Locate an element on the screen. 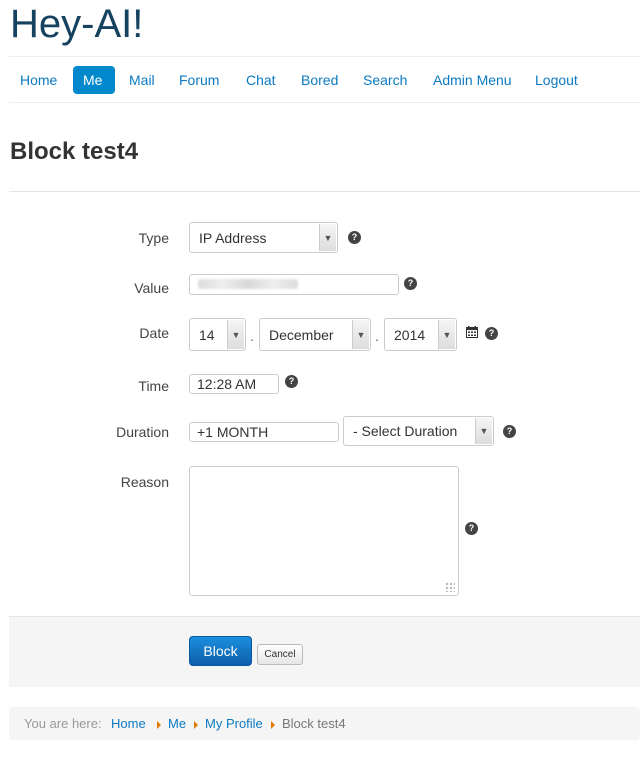 This screenshot has width=640, height=757. nav-item-admin-menu: Admin Menu is located at coordinates (472, 80).